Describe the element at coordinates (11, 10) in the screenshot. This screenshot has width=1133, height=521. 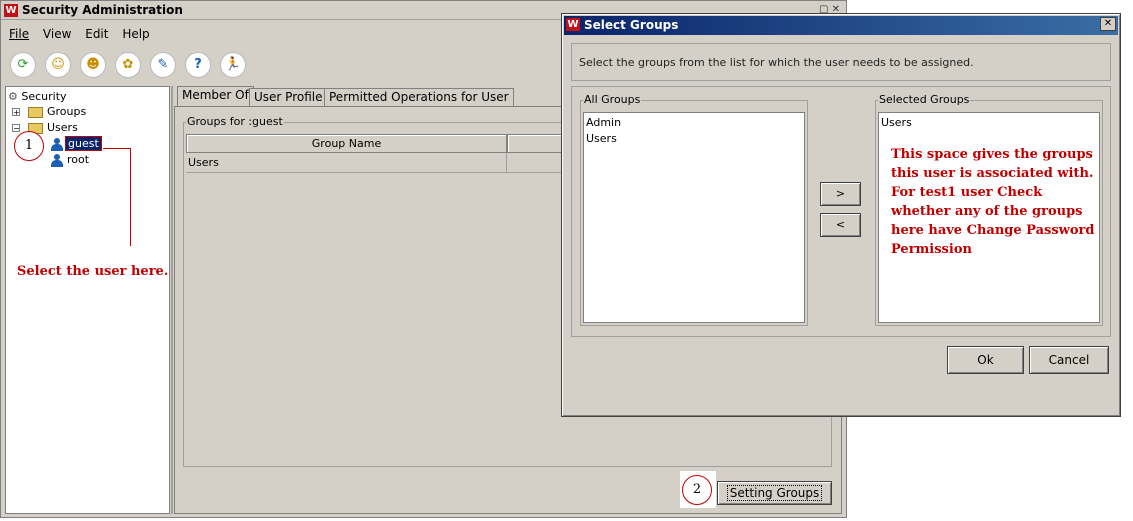
I see `app-logo-icon: W` at that location.